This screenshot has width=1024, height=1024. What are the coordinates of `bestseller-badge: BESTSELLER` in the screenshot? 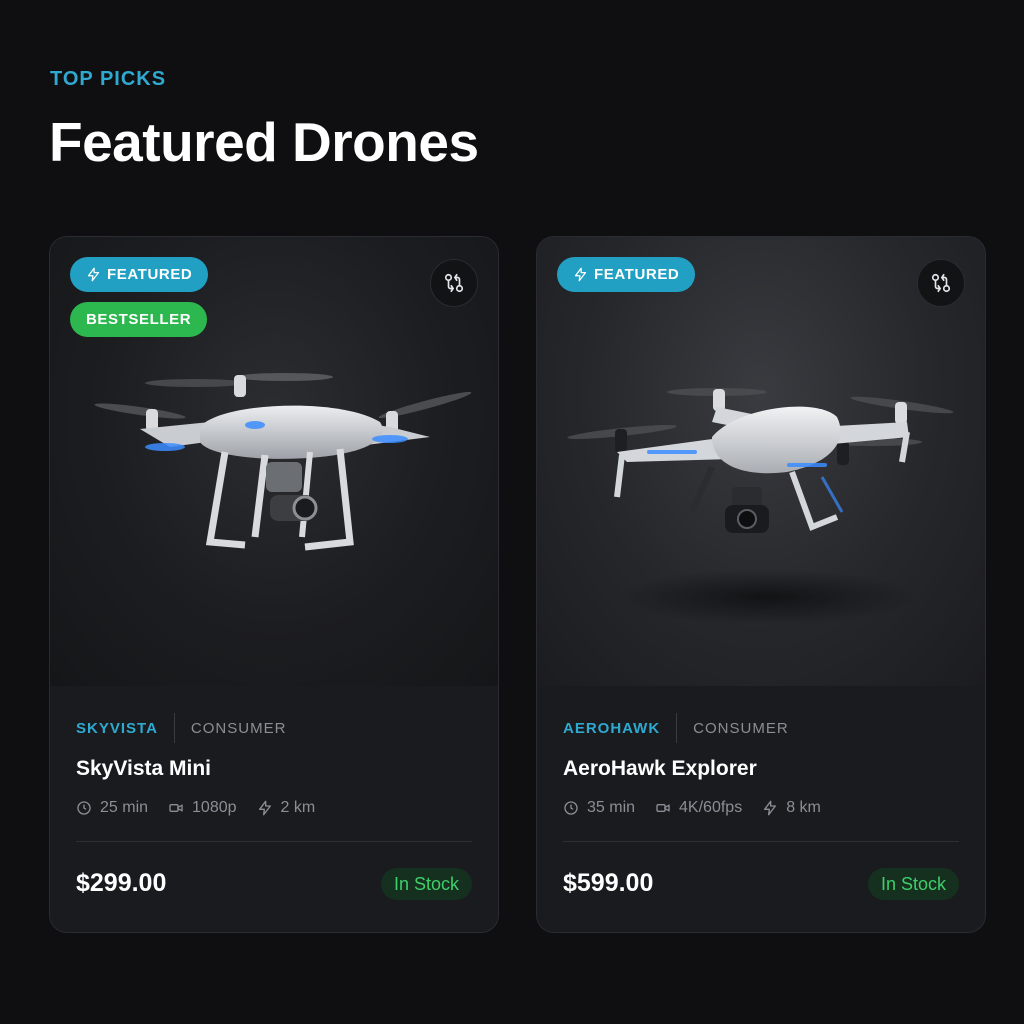 It's located at (139, 319).